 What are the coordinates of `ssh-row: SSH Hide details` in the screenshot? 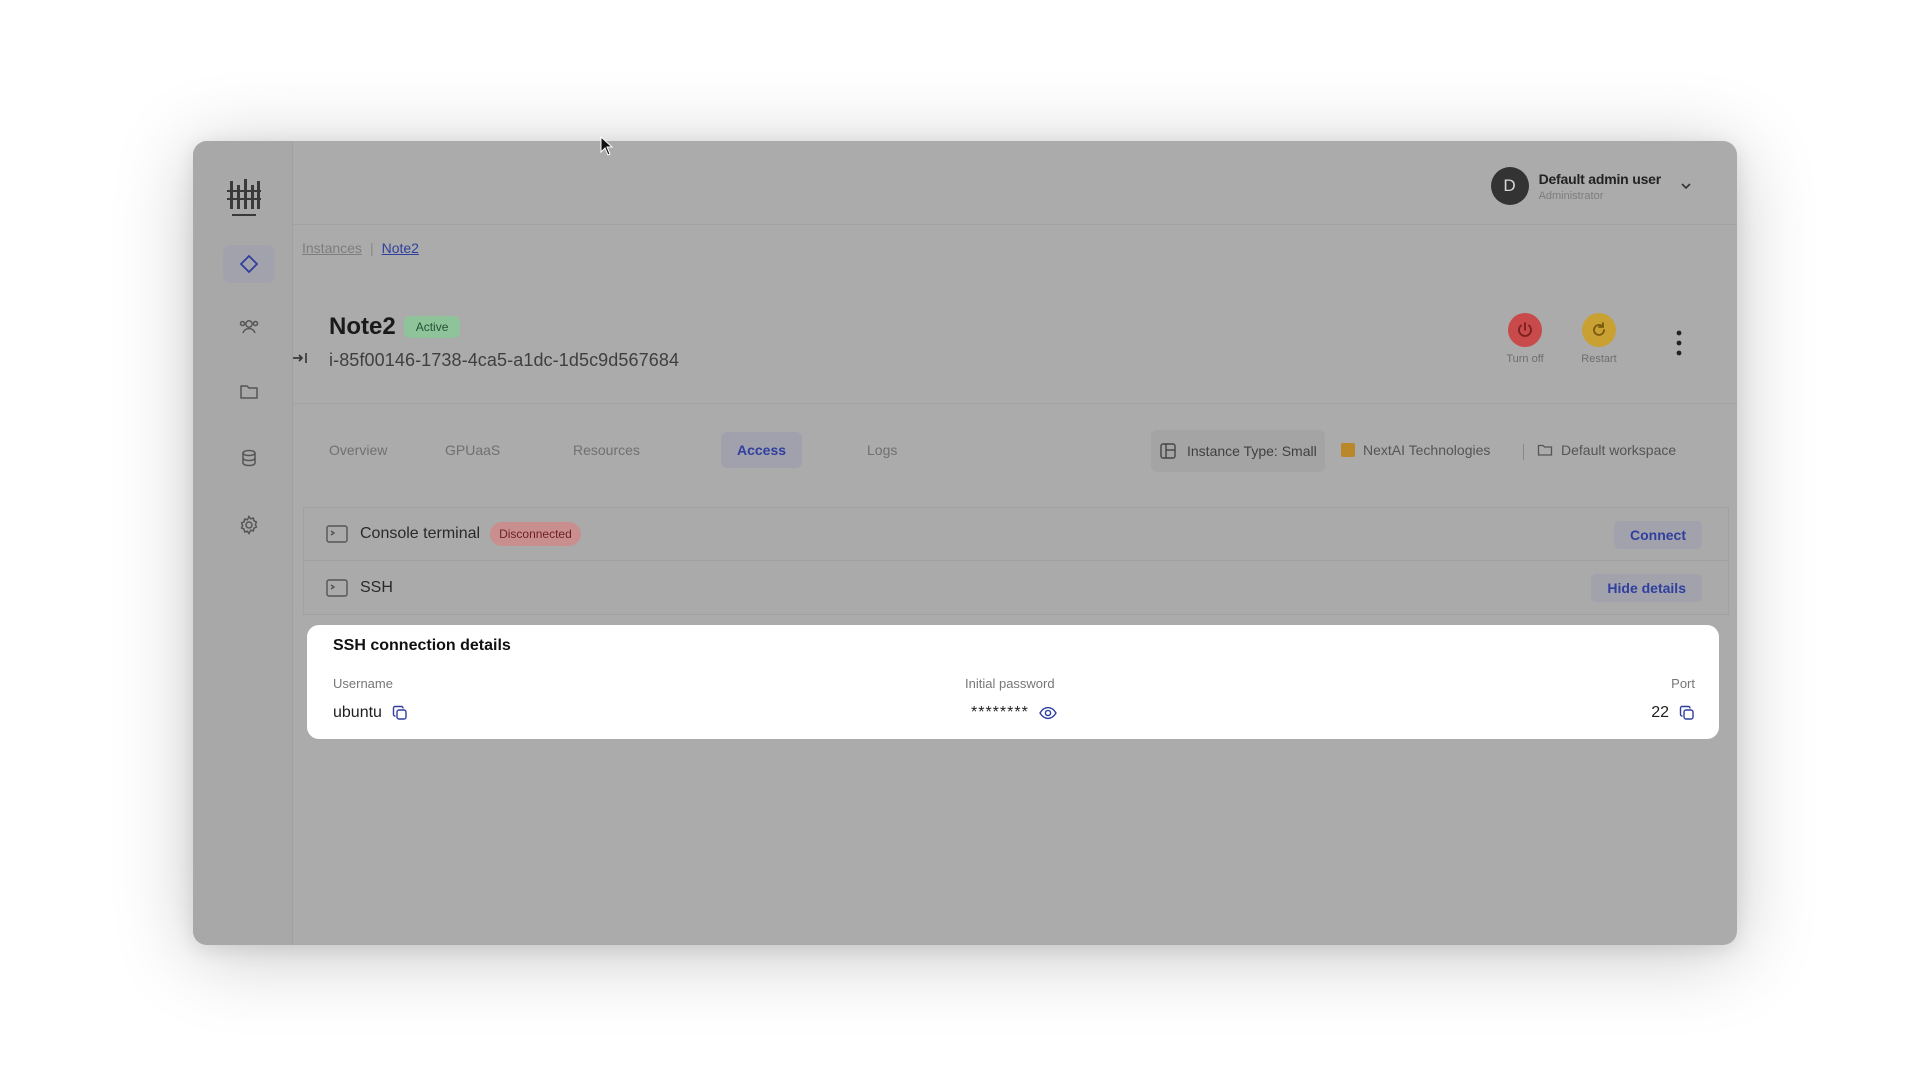 It's located at (1016, 588).